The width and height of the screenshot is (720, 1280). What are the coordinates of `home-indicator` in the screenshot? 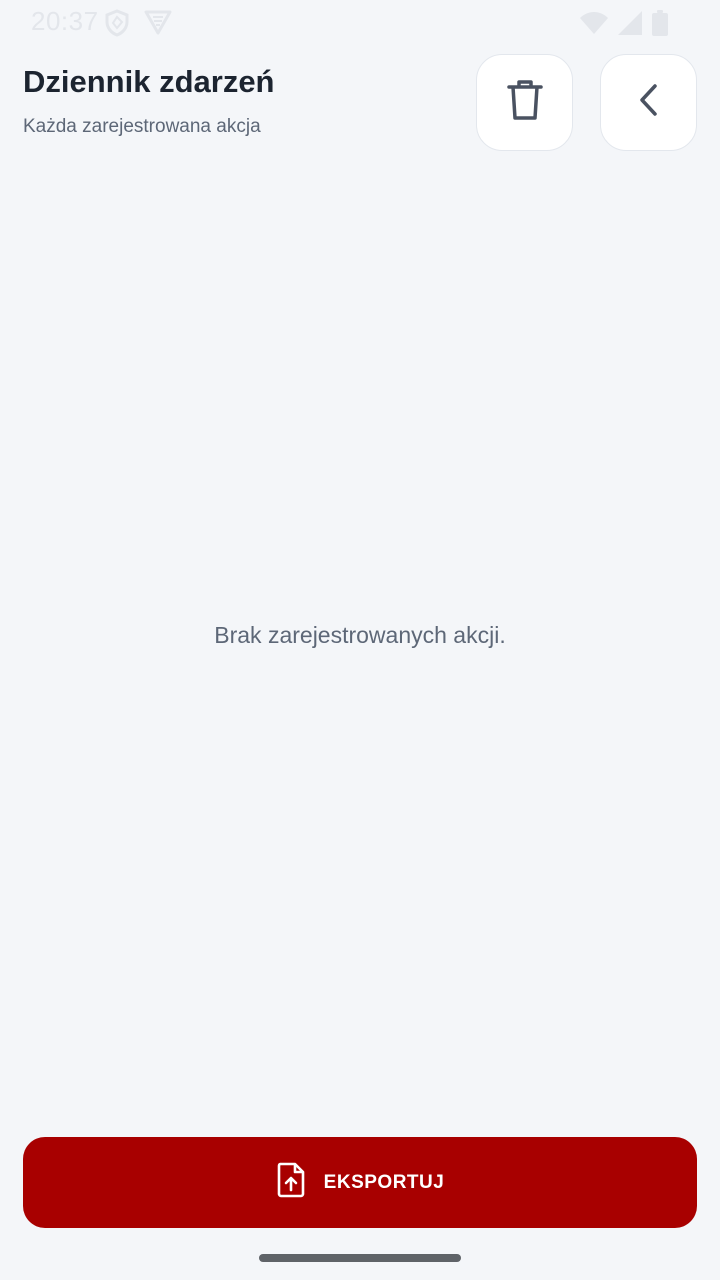 It's located at (360, 1258).